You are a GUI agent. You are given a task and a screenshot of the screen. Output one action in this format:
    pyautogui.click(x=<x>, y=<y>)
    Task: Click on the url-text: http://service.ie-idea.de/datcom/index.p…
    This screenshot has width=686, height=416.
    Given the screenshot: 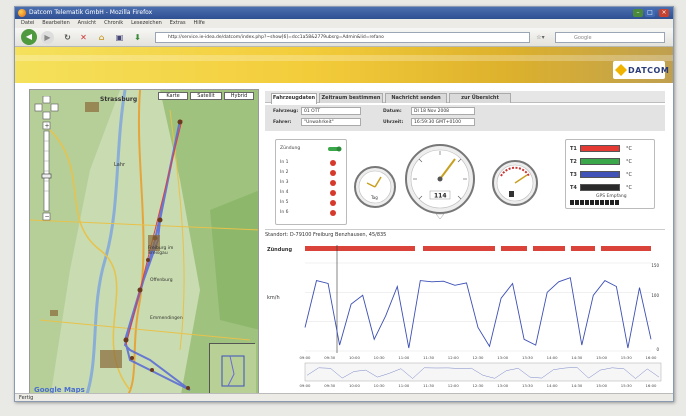 What is the action you would take?
    pyautogui.click(x=276, y=37)
    